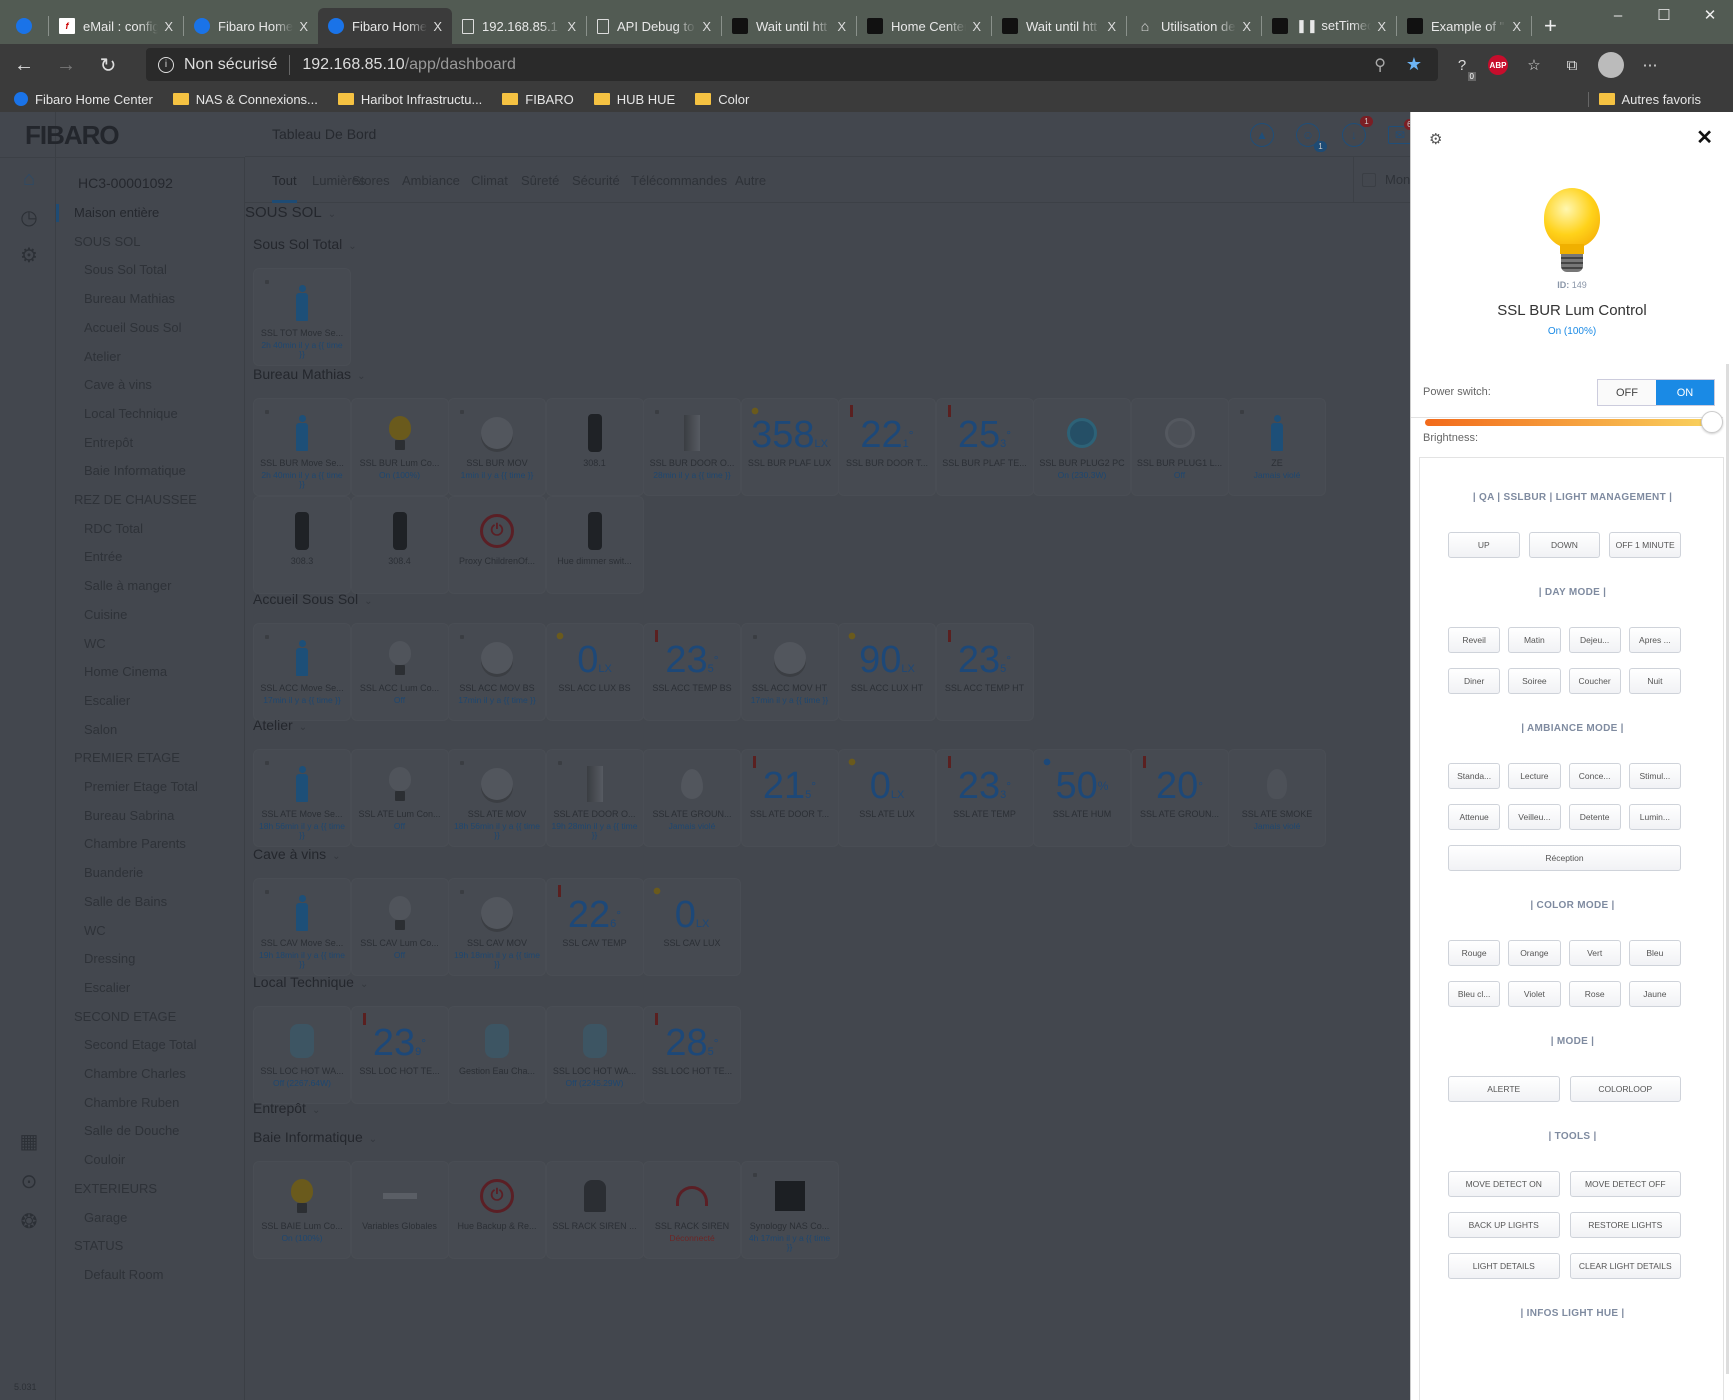 This screenshot has height=1400, width=1733. I want to click on sidebar-floor-36: STATUS, so click(98, 1245).